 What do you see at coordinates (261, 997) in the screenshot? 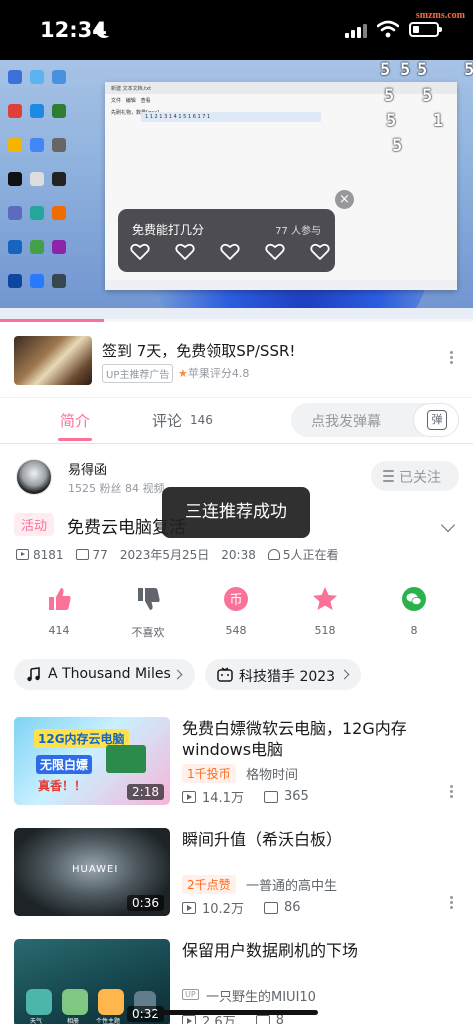
I see `video-uploader: 一只野生的MIUI10` at bounding box center [261, 997].